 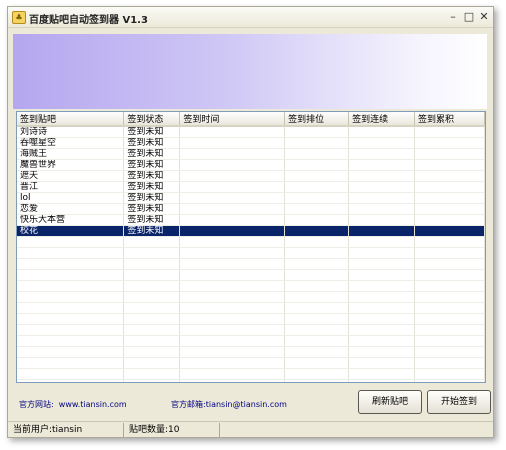 I want to click on table-cell: lol, so click(x=71, y=198).